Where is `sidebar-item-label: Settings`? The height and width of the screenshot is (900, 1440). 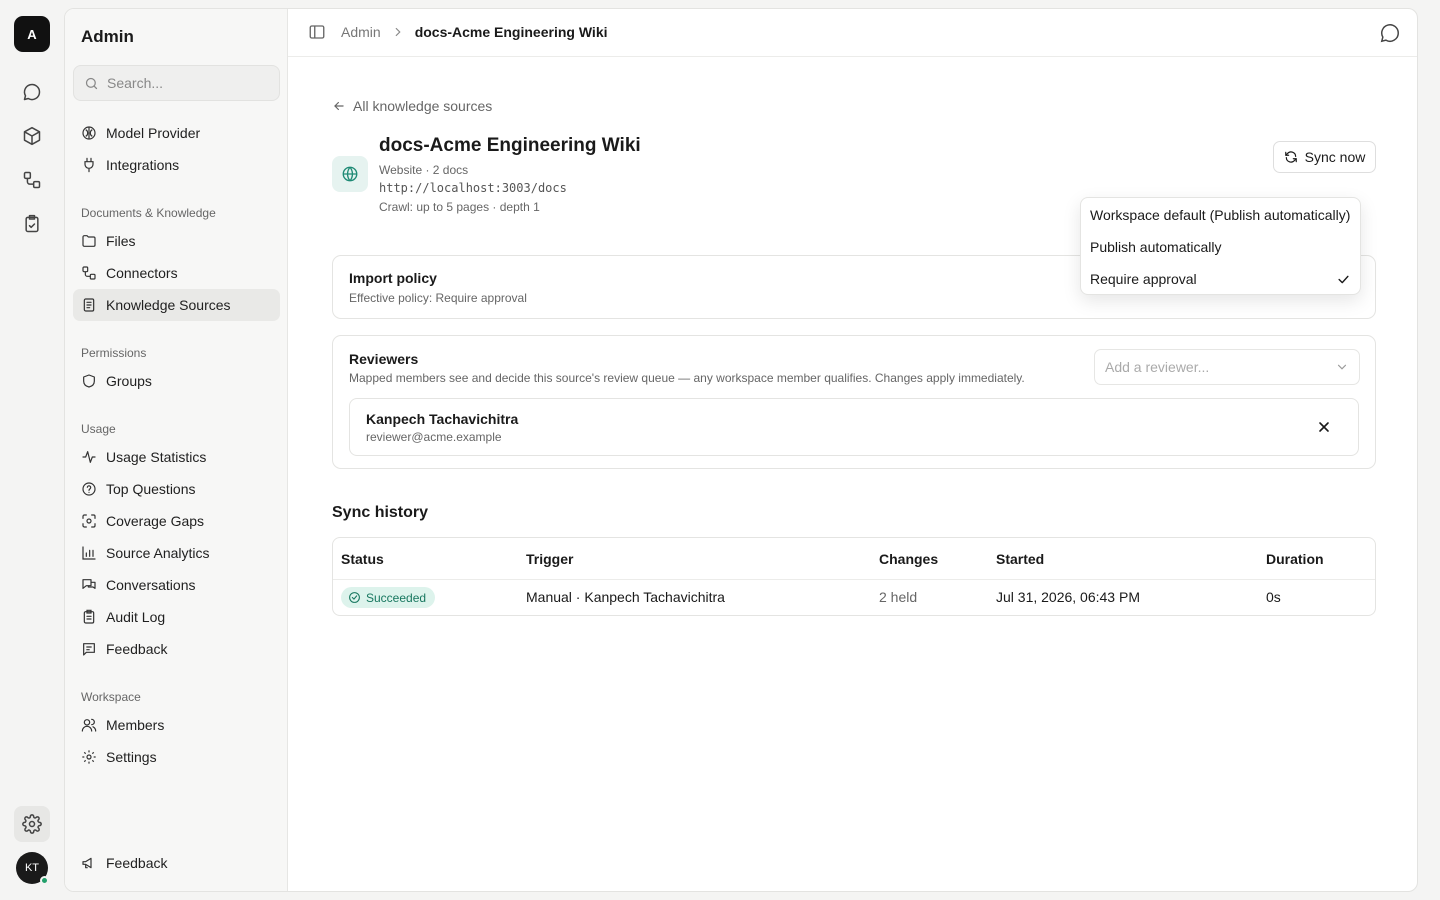
sidebar-item-label: Settings is located at coordinates (131, 757).